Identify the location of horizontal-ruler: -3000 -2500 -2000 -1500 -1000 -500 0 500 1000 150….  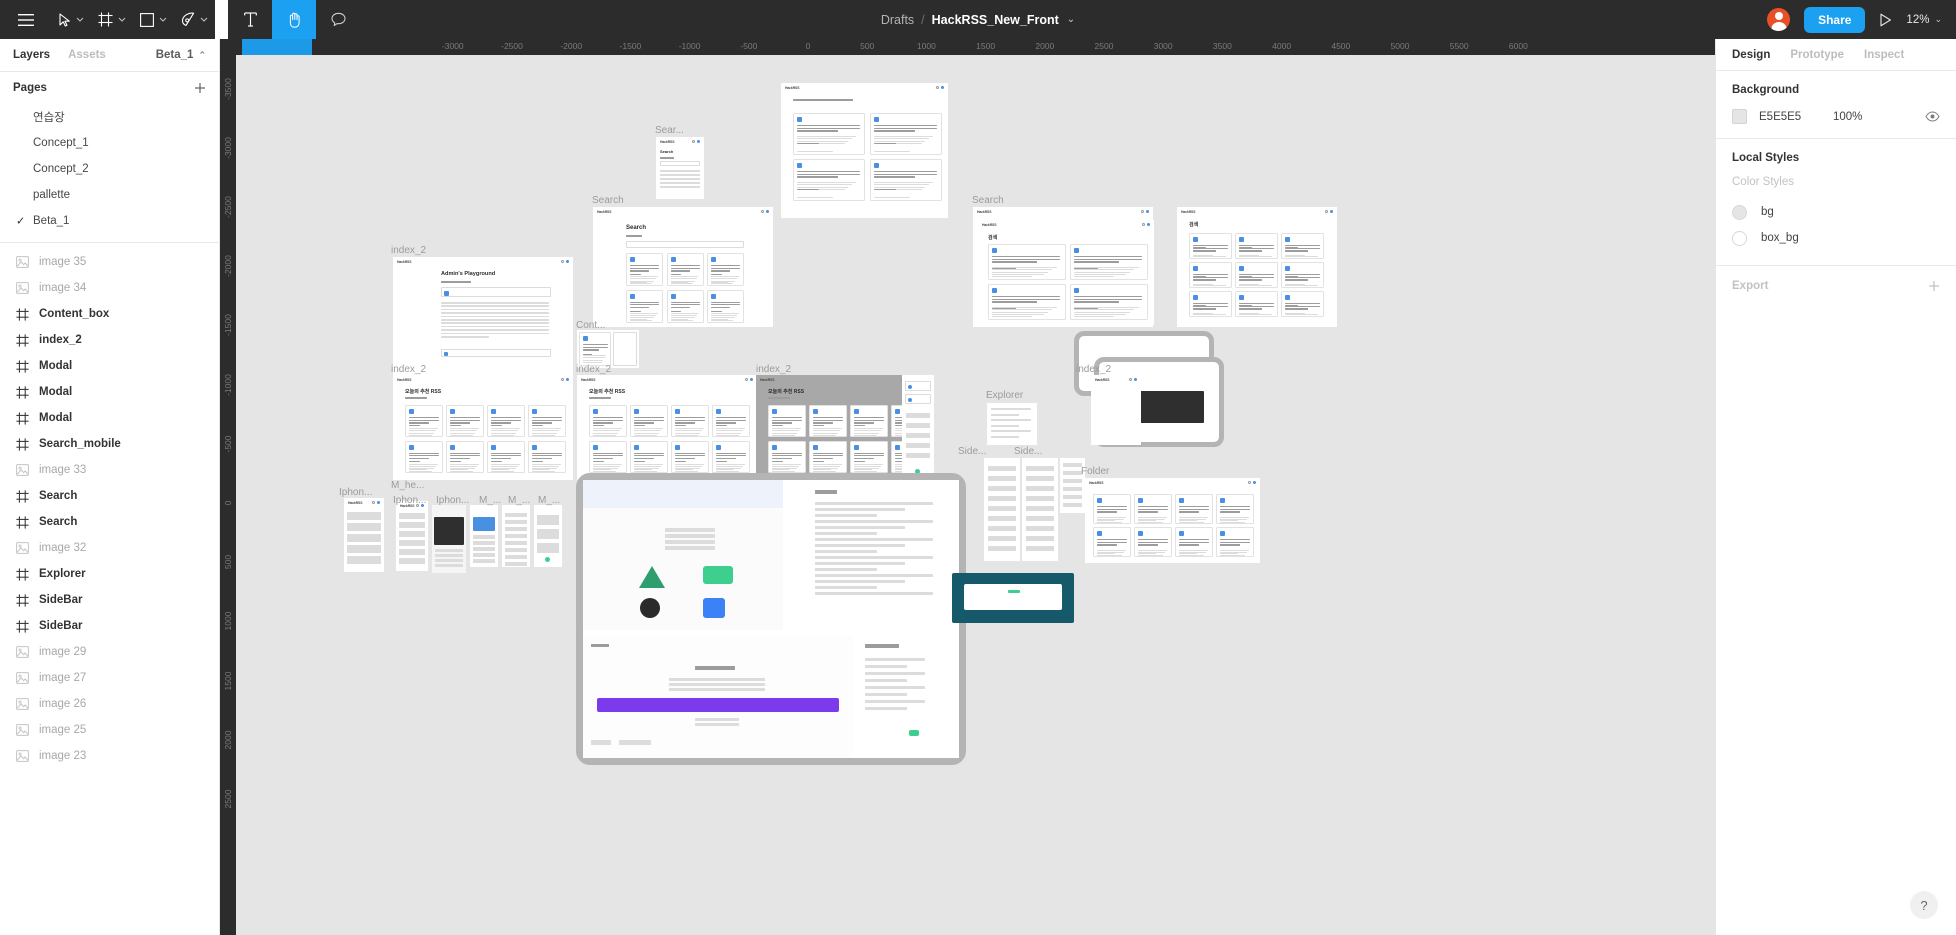
(967, 47).